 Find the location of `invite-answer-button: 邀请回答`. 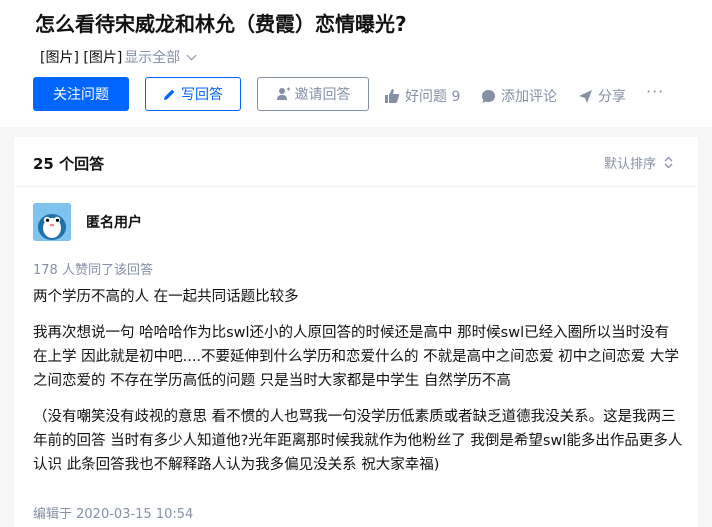

invite-answer-button: 邀请回答 is located at coordinates (313, 94).